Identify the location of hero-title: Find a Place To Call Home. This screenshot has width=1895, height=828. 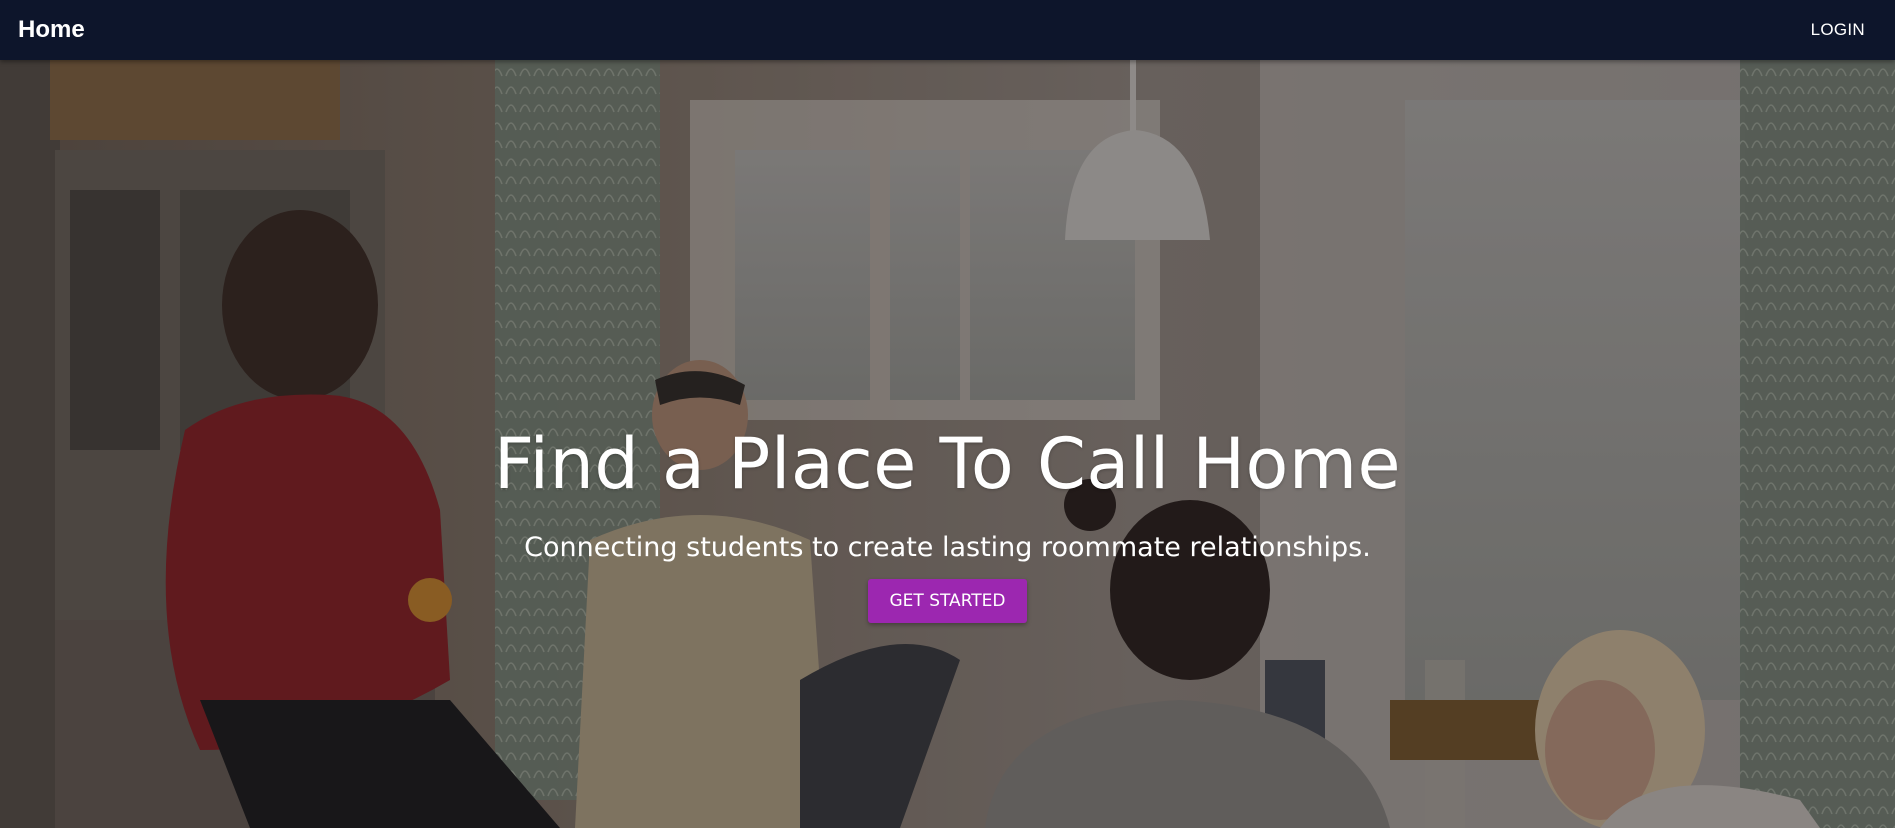
(947, 464).